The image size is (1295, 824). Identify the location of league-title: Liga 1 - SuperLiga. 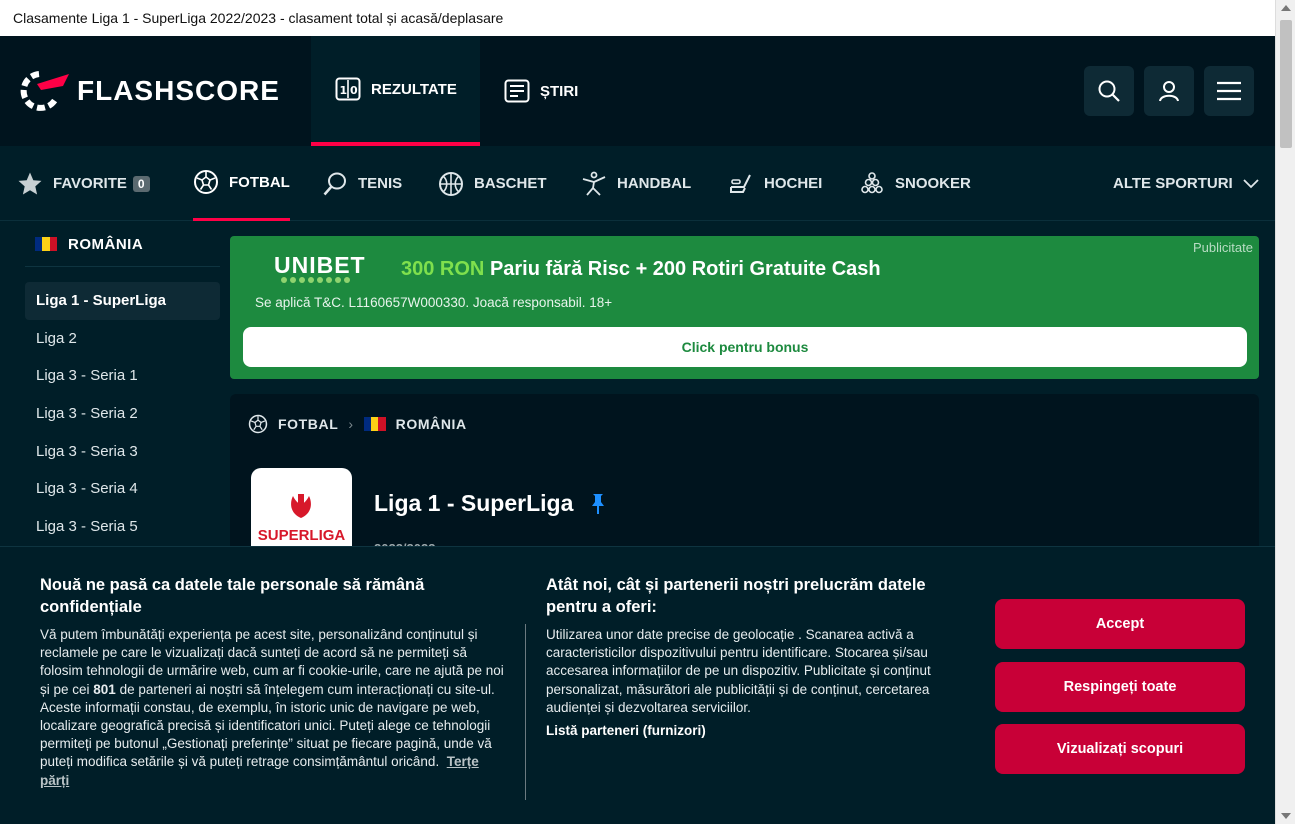
(474, 503).